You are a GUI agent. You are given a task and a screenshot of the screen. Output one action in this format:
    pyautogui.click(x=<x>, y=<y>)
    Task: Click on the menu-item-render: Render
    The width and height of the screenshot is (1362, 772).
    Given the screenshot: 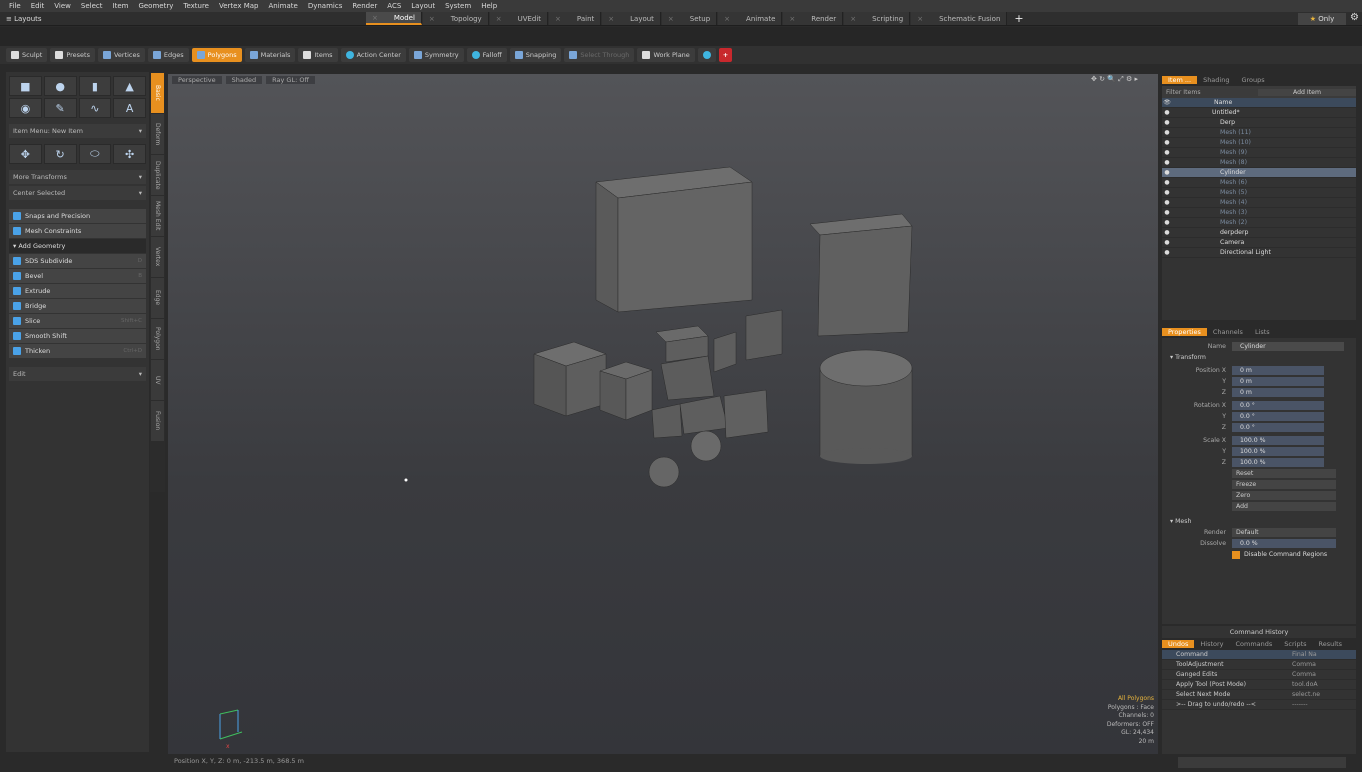 What is the action you would take?
    pyautogui.click(x=364, y=6)
    